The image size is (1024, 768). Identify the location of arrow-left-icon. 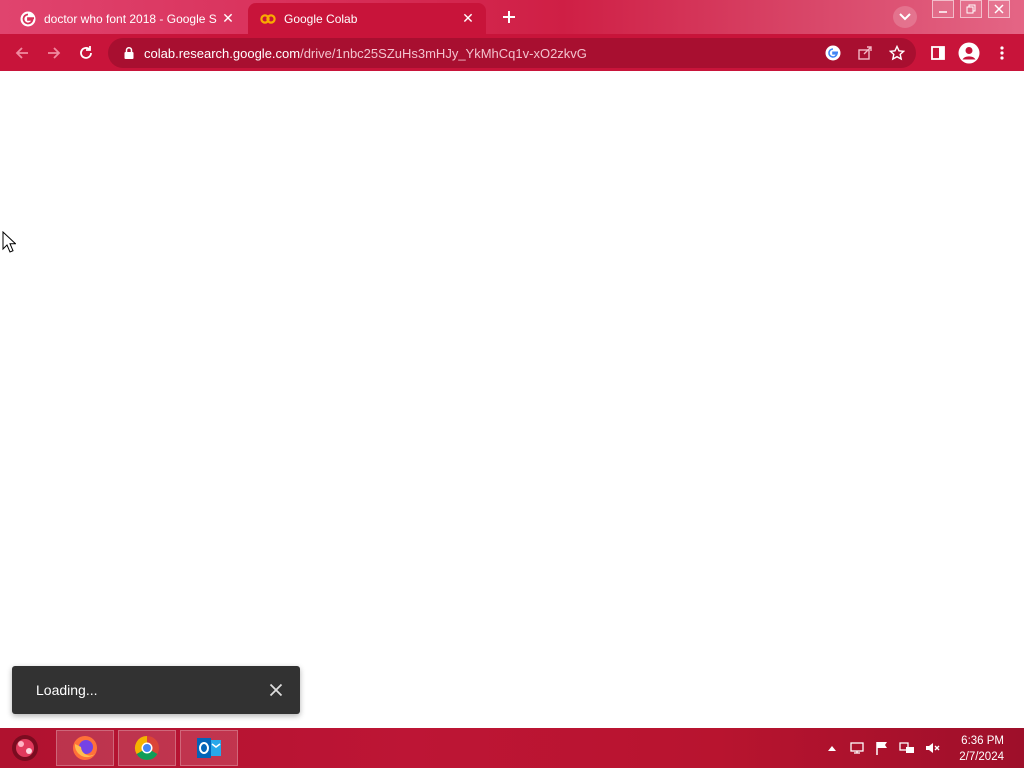
(21, 53).